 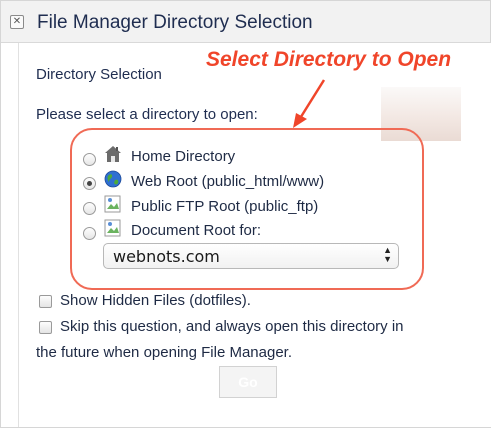 What do you see at coordinates (183, 156) in the screenshot?
I see `option-label-home: Home Directory` at bounding box center [183, 156].